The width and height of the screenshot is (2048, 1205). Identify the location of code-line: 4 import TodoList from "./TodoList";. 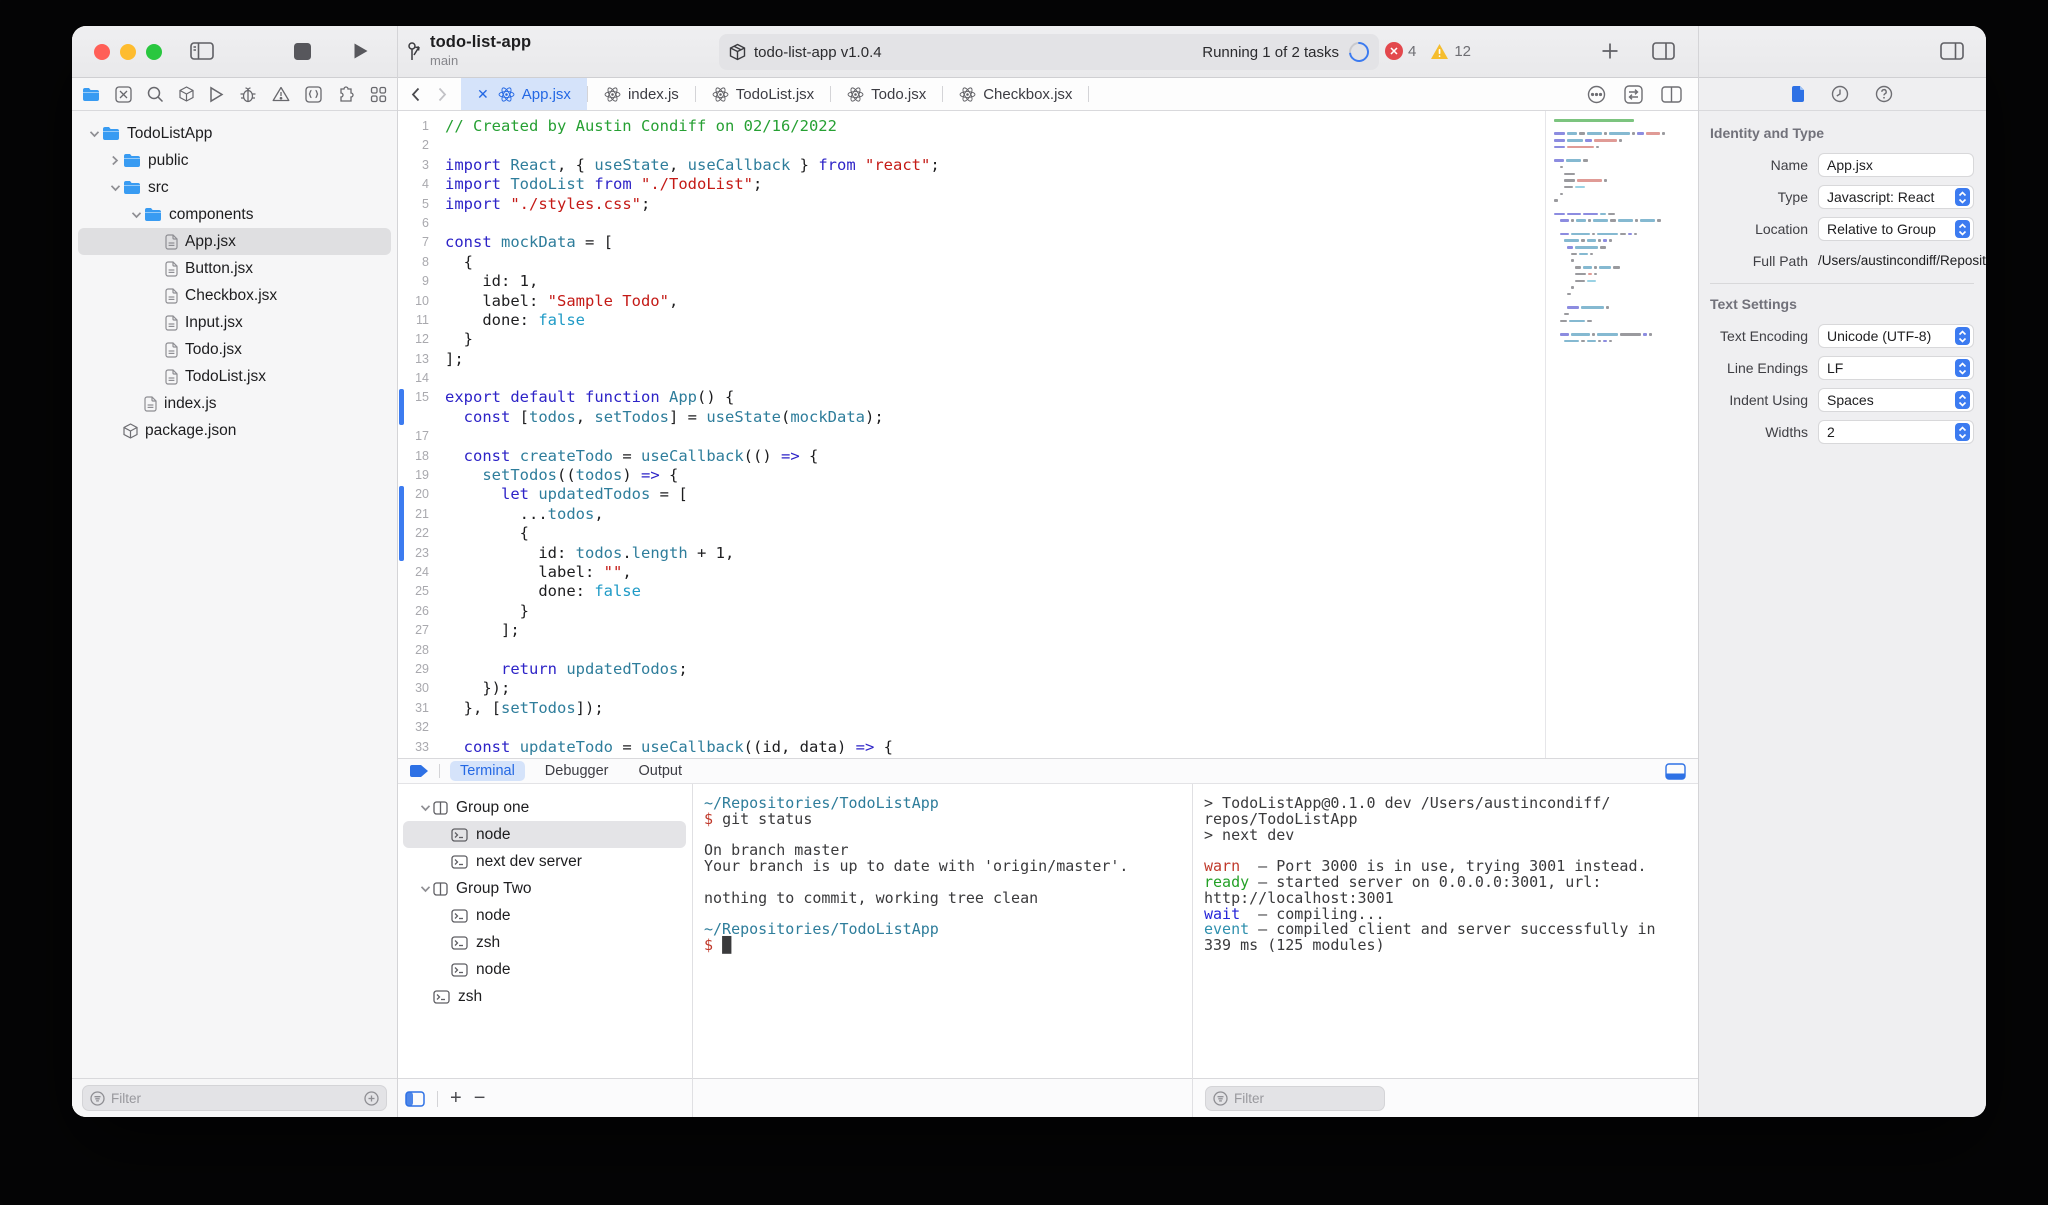
(971, 184).